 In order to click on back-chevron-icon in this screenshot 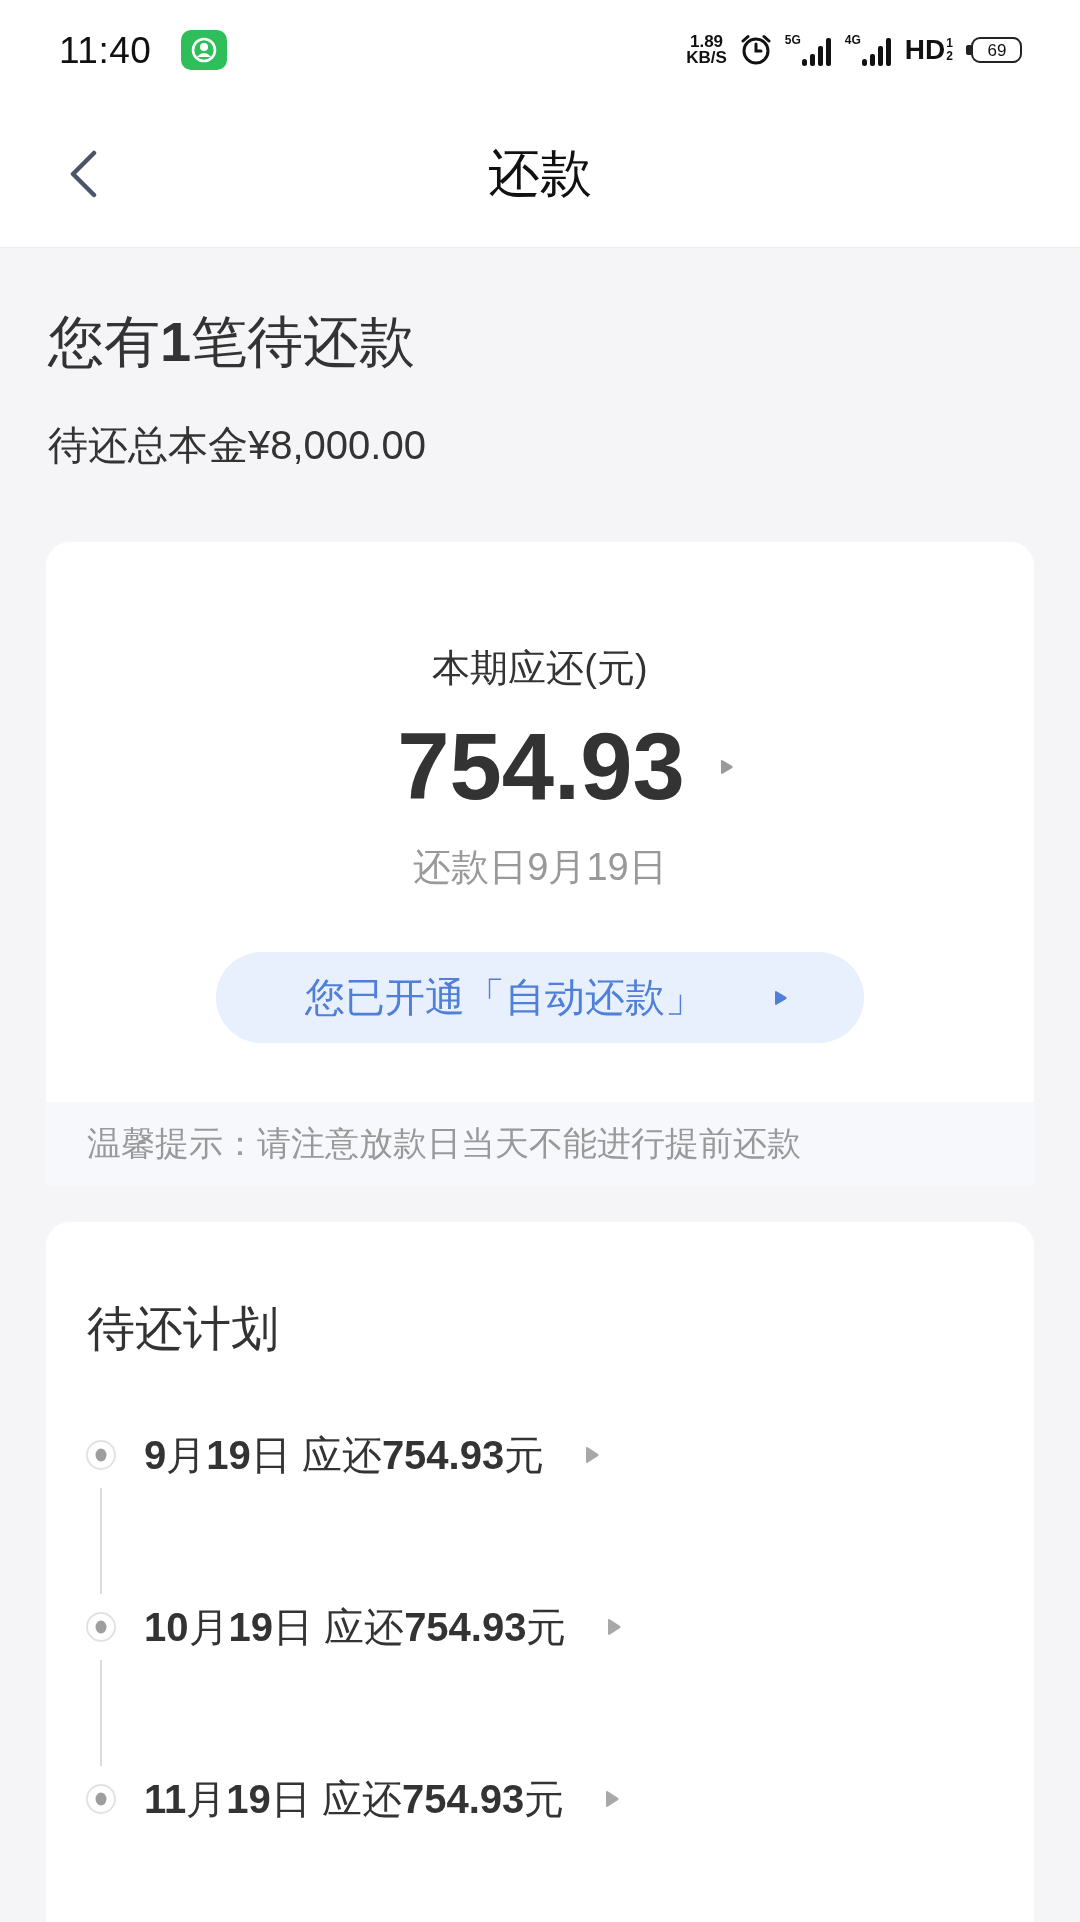, I will do `click(83, 173)`.